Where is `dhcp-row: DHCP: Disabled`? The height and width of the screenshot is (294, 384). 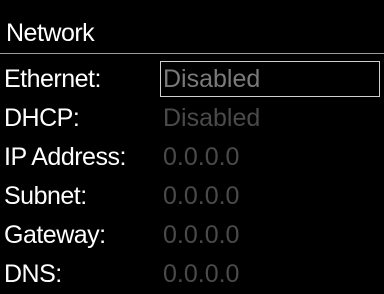
dhcp-row: DHCP: Disabled is located at coordinates (192, 119).